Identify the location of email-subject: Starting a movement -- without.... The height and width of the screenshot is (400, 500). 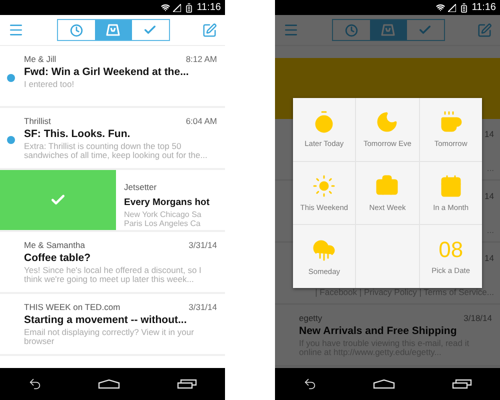
(106, 320).